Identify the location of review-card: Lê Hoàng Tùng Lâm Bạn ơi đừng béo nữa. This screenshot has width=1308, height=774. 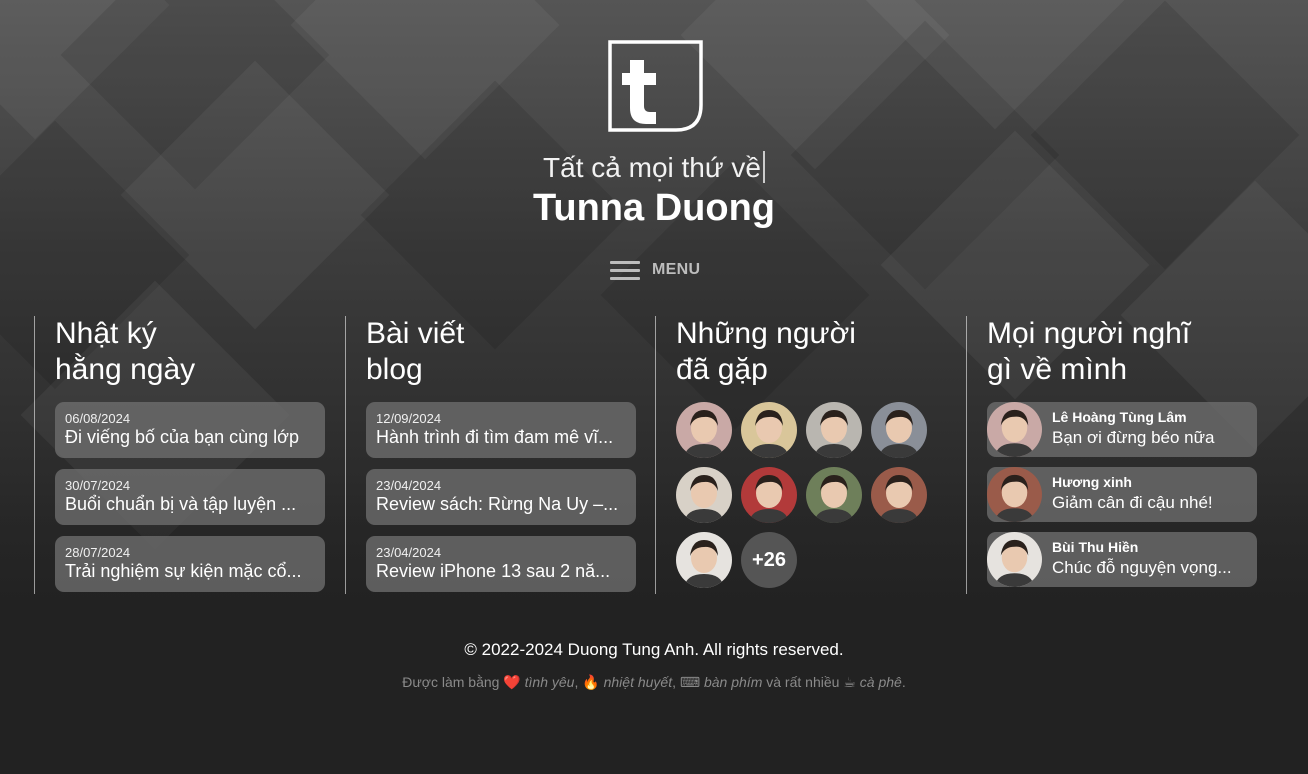
(1122, 429).